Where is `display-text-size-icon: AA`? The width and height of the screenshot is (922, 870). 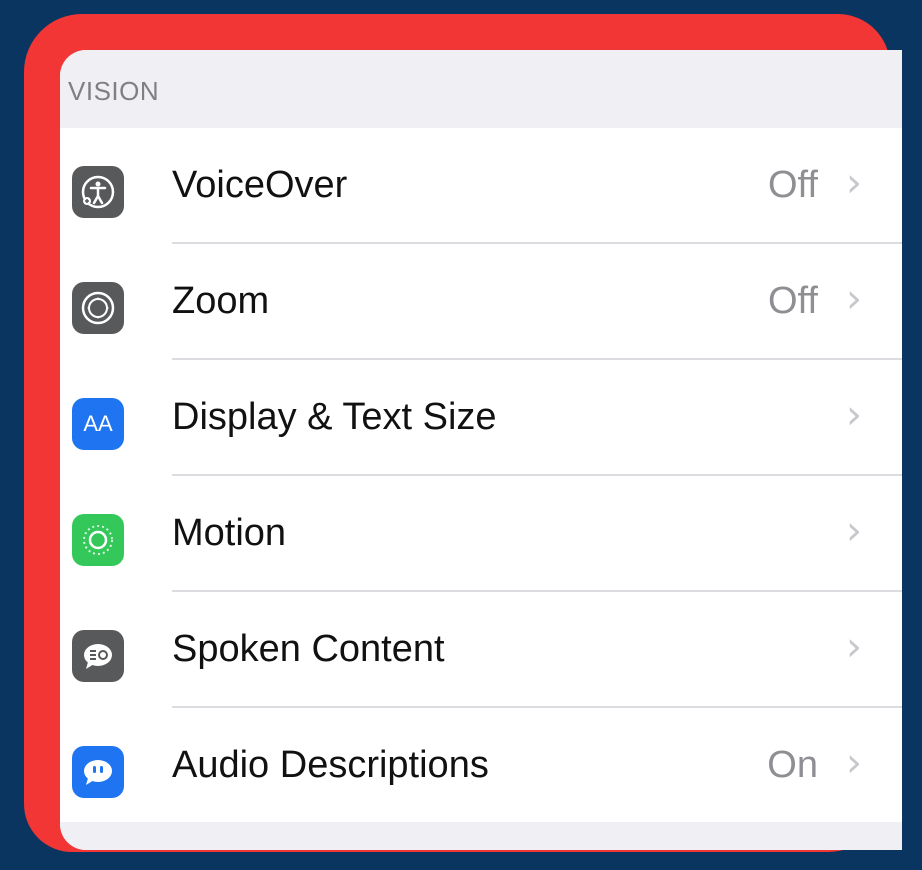 display-text-size-icon: AA is located at coordinates (98, 424).